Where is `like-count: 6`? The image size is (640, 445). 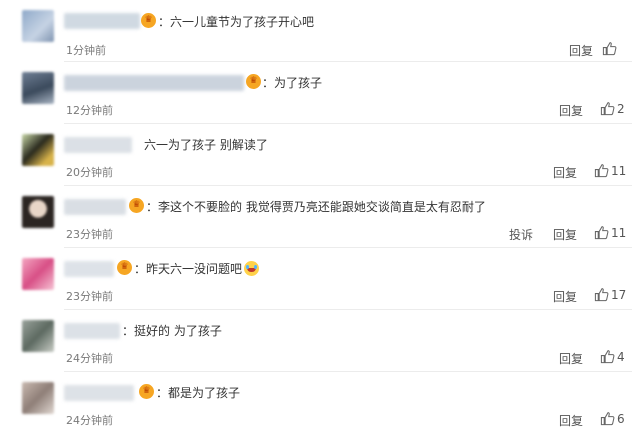
like-count: 6 is located at coordinates (621, 418).